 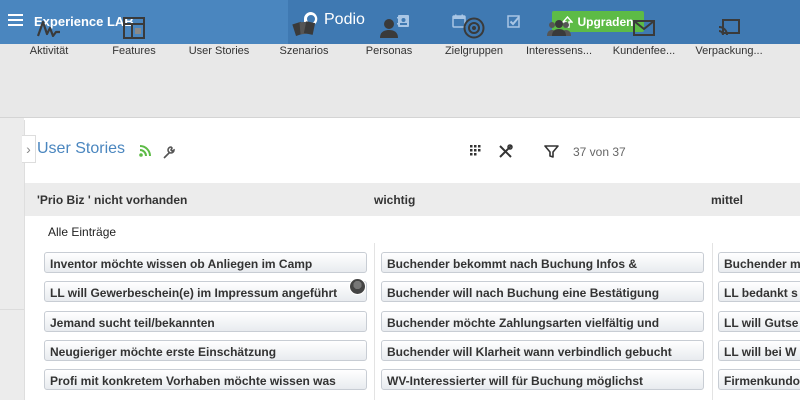 I want to click on activity-icon, so click(x=48, y=28).